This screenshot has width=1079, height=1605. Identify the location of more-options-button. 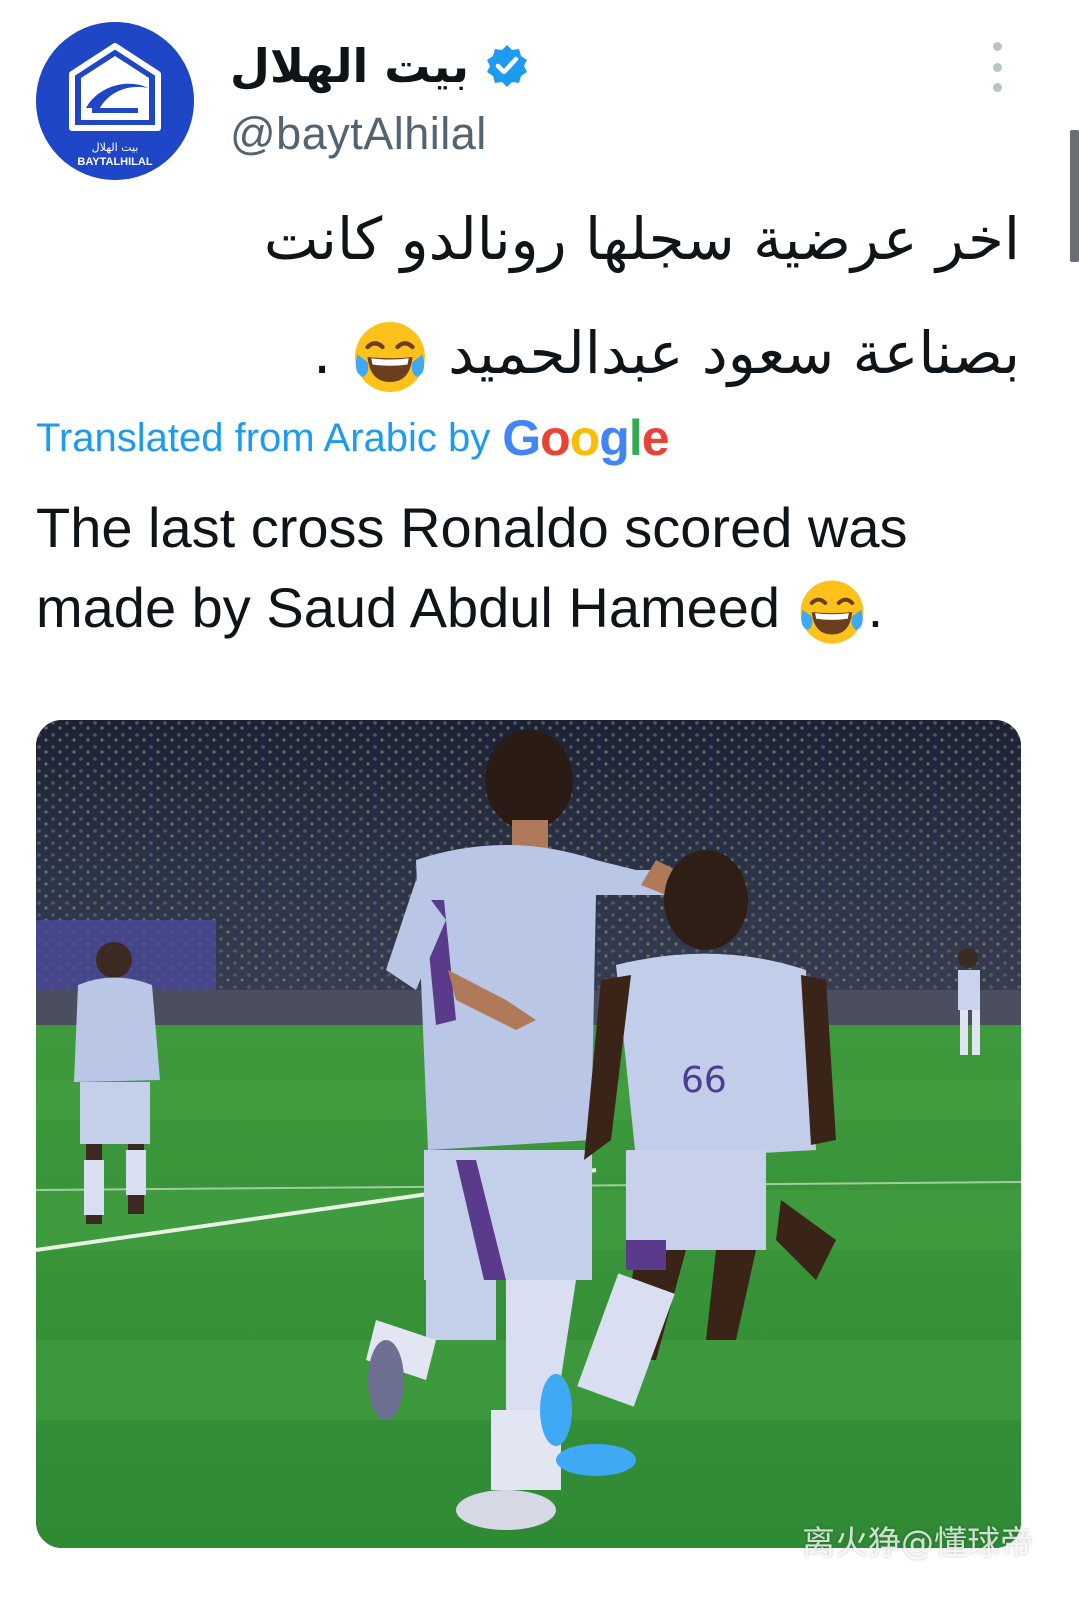
(997, 67).